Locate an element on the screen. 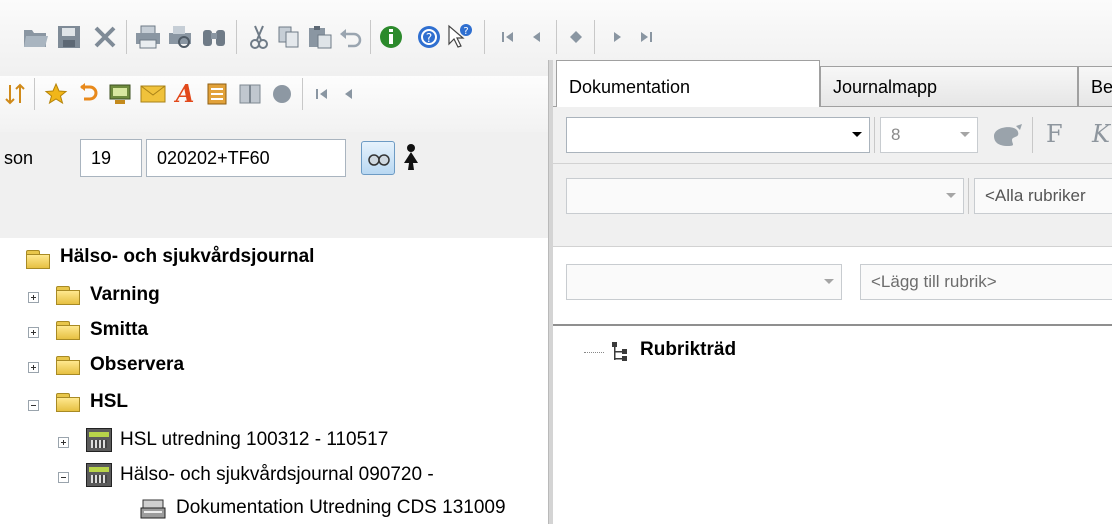  signature-icon: A is located at coordinates (185, 94).